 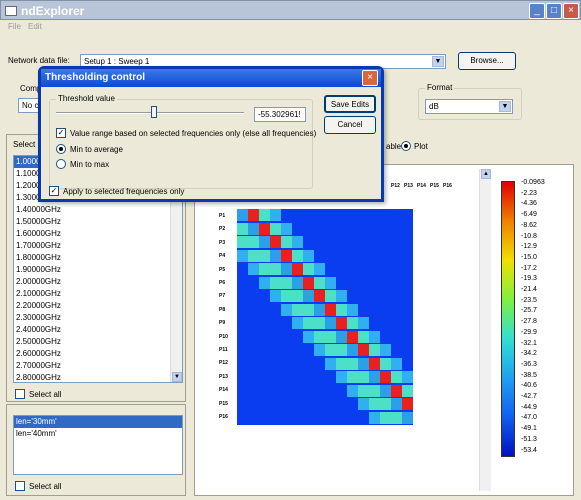 What do you see at coordinates (35, 26) in the screenshot?
I see `menu-edit: Edit` at bounding box center [35, 26].